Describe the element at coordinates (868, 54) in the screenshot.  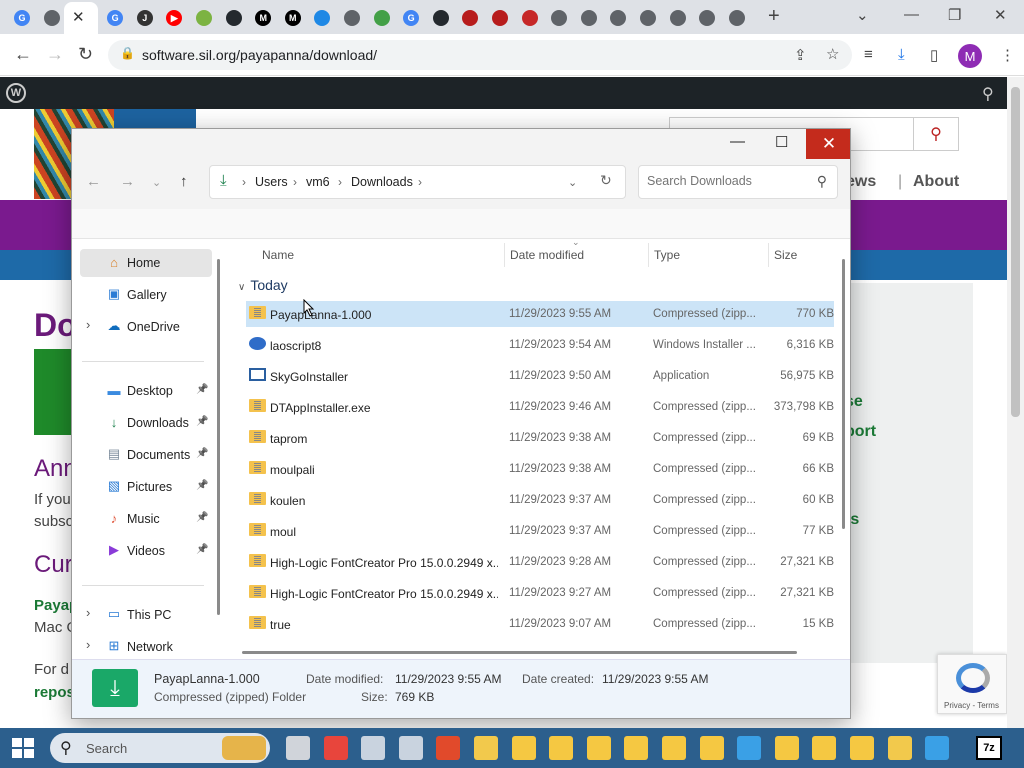
I see `reading-list-icon: ≡` at that location.